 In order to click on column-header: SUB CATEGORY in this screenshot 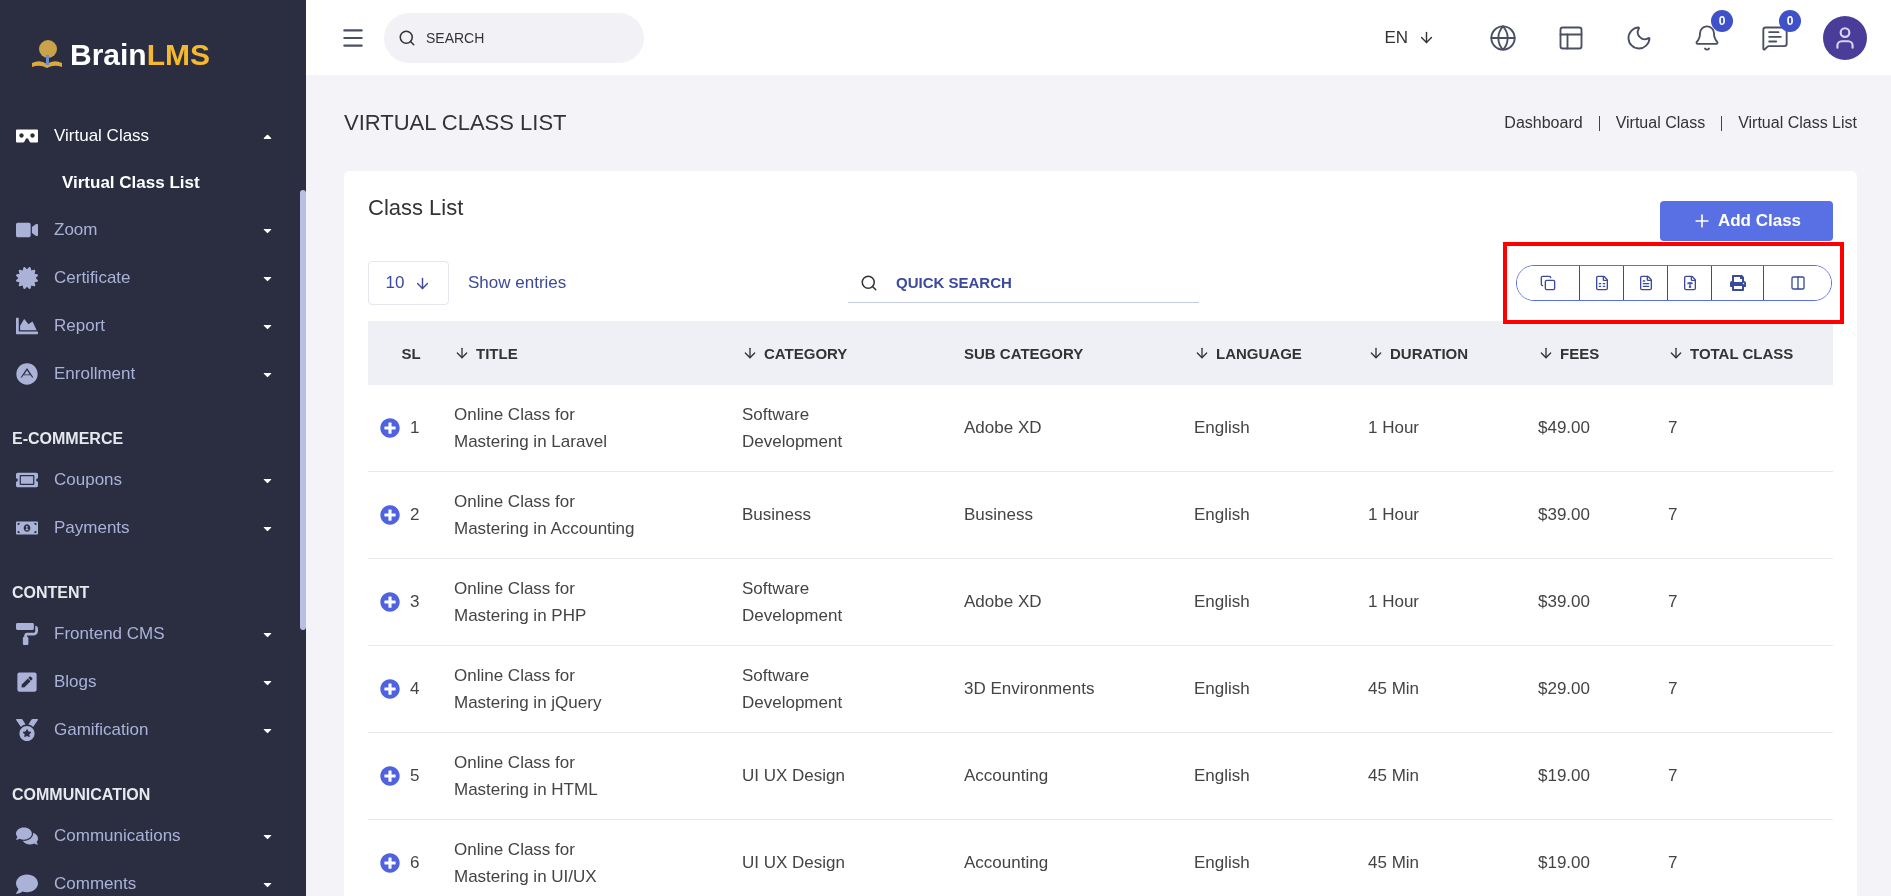, I will do `click(1079, 353)`.